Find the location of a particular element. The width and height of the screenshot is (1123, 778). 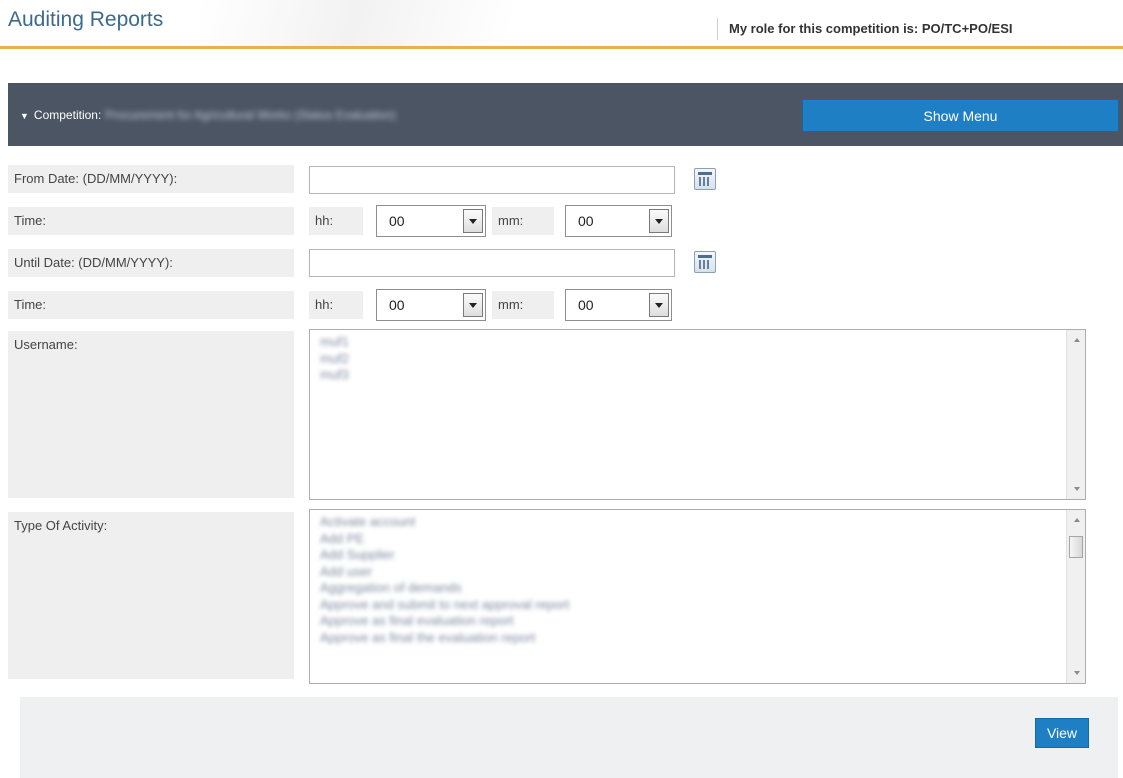

username-label: Username: is located at coordinates (151, 414).